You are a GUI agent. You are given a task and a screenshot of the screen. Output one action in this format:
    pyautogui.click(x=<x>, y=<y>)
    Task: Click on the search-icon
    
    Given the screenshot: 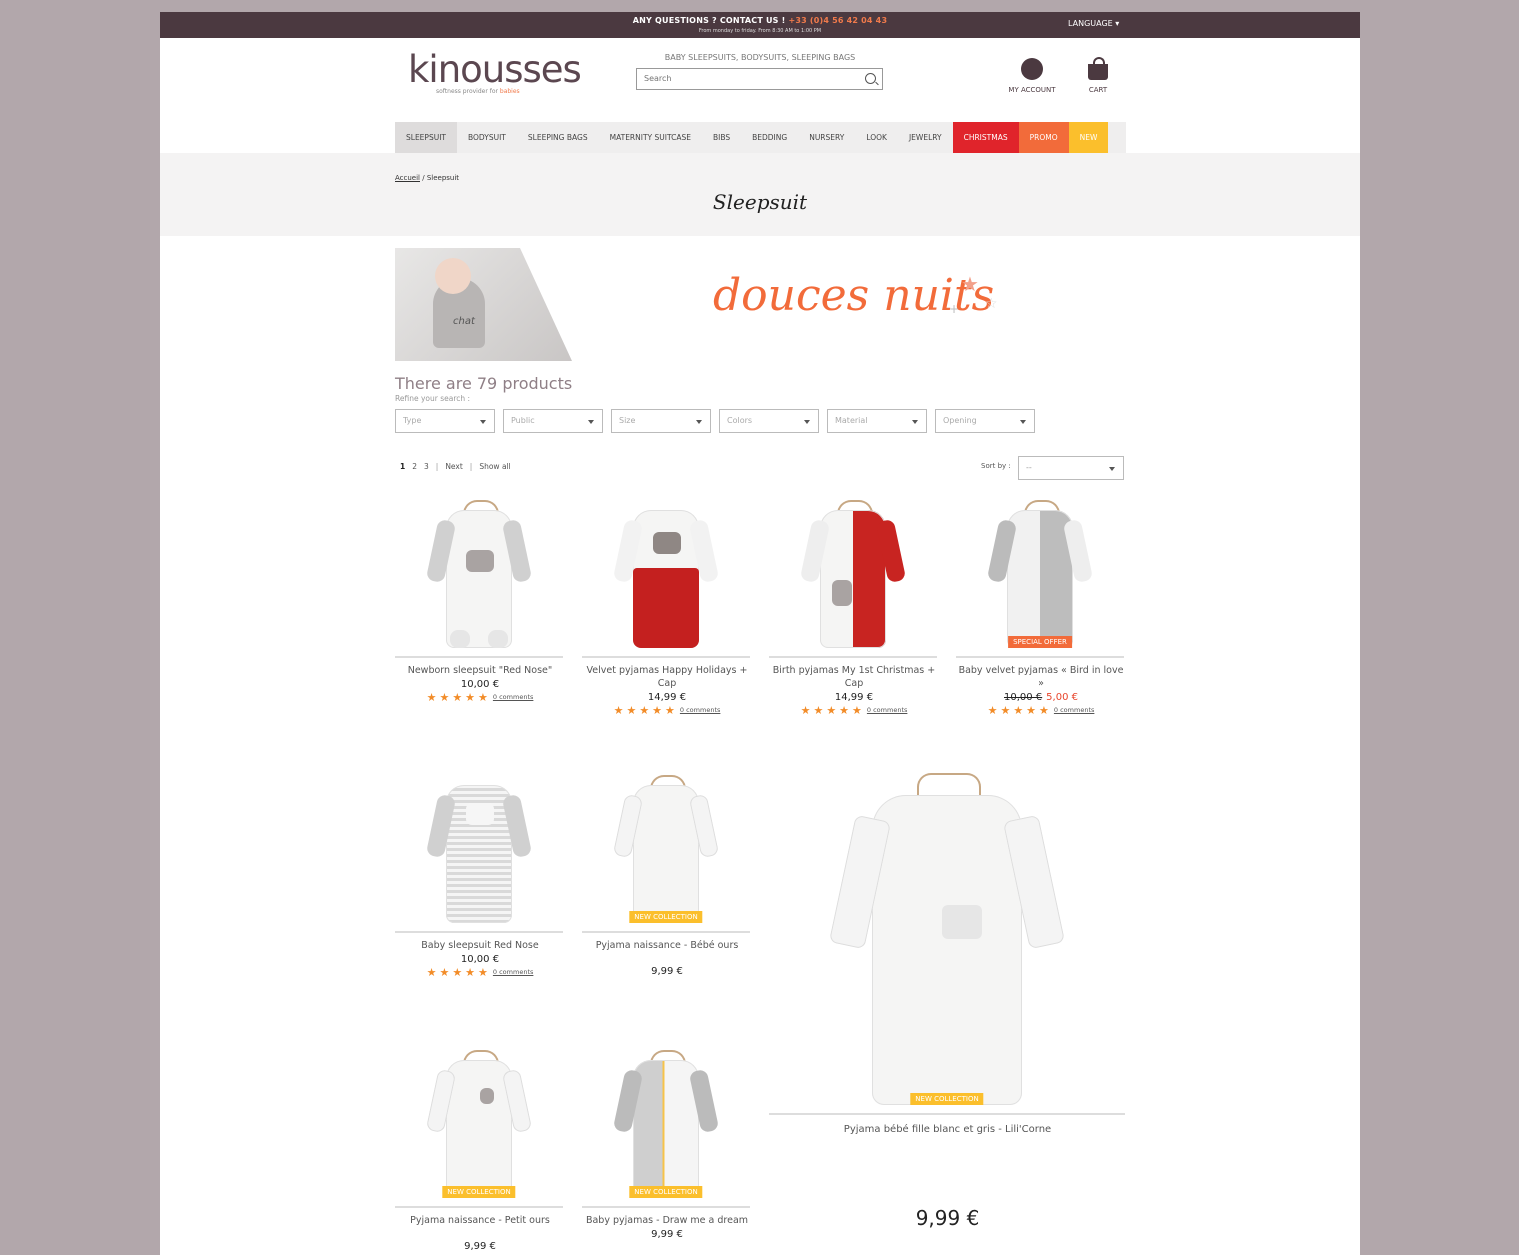 What is the action you would take?
    pyautogui.click(x=870, y=78)
    